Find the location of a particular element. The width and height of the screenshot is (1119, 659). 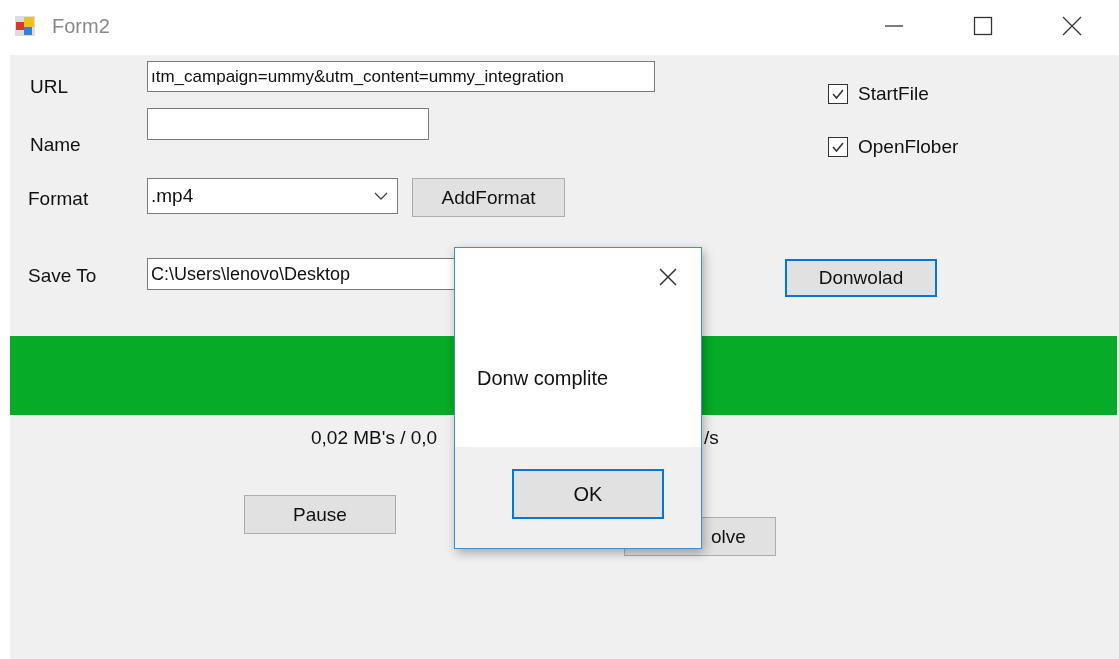

checkbox: StartFile is located at coordinates (878, 94).